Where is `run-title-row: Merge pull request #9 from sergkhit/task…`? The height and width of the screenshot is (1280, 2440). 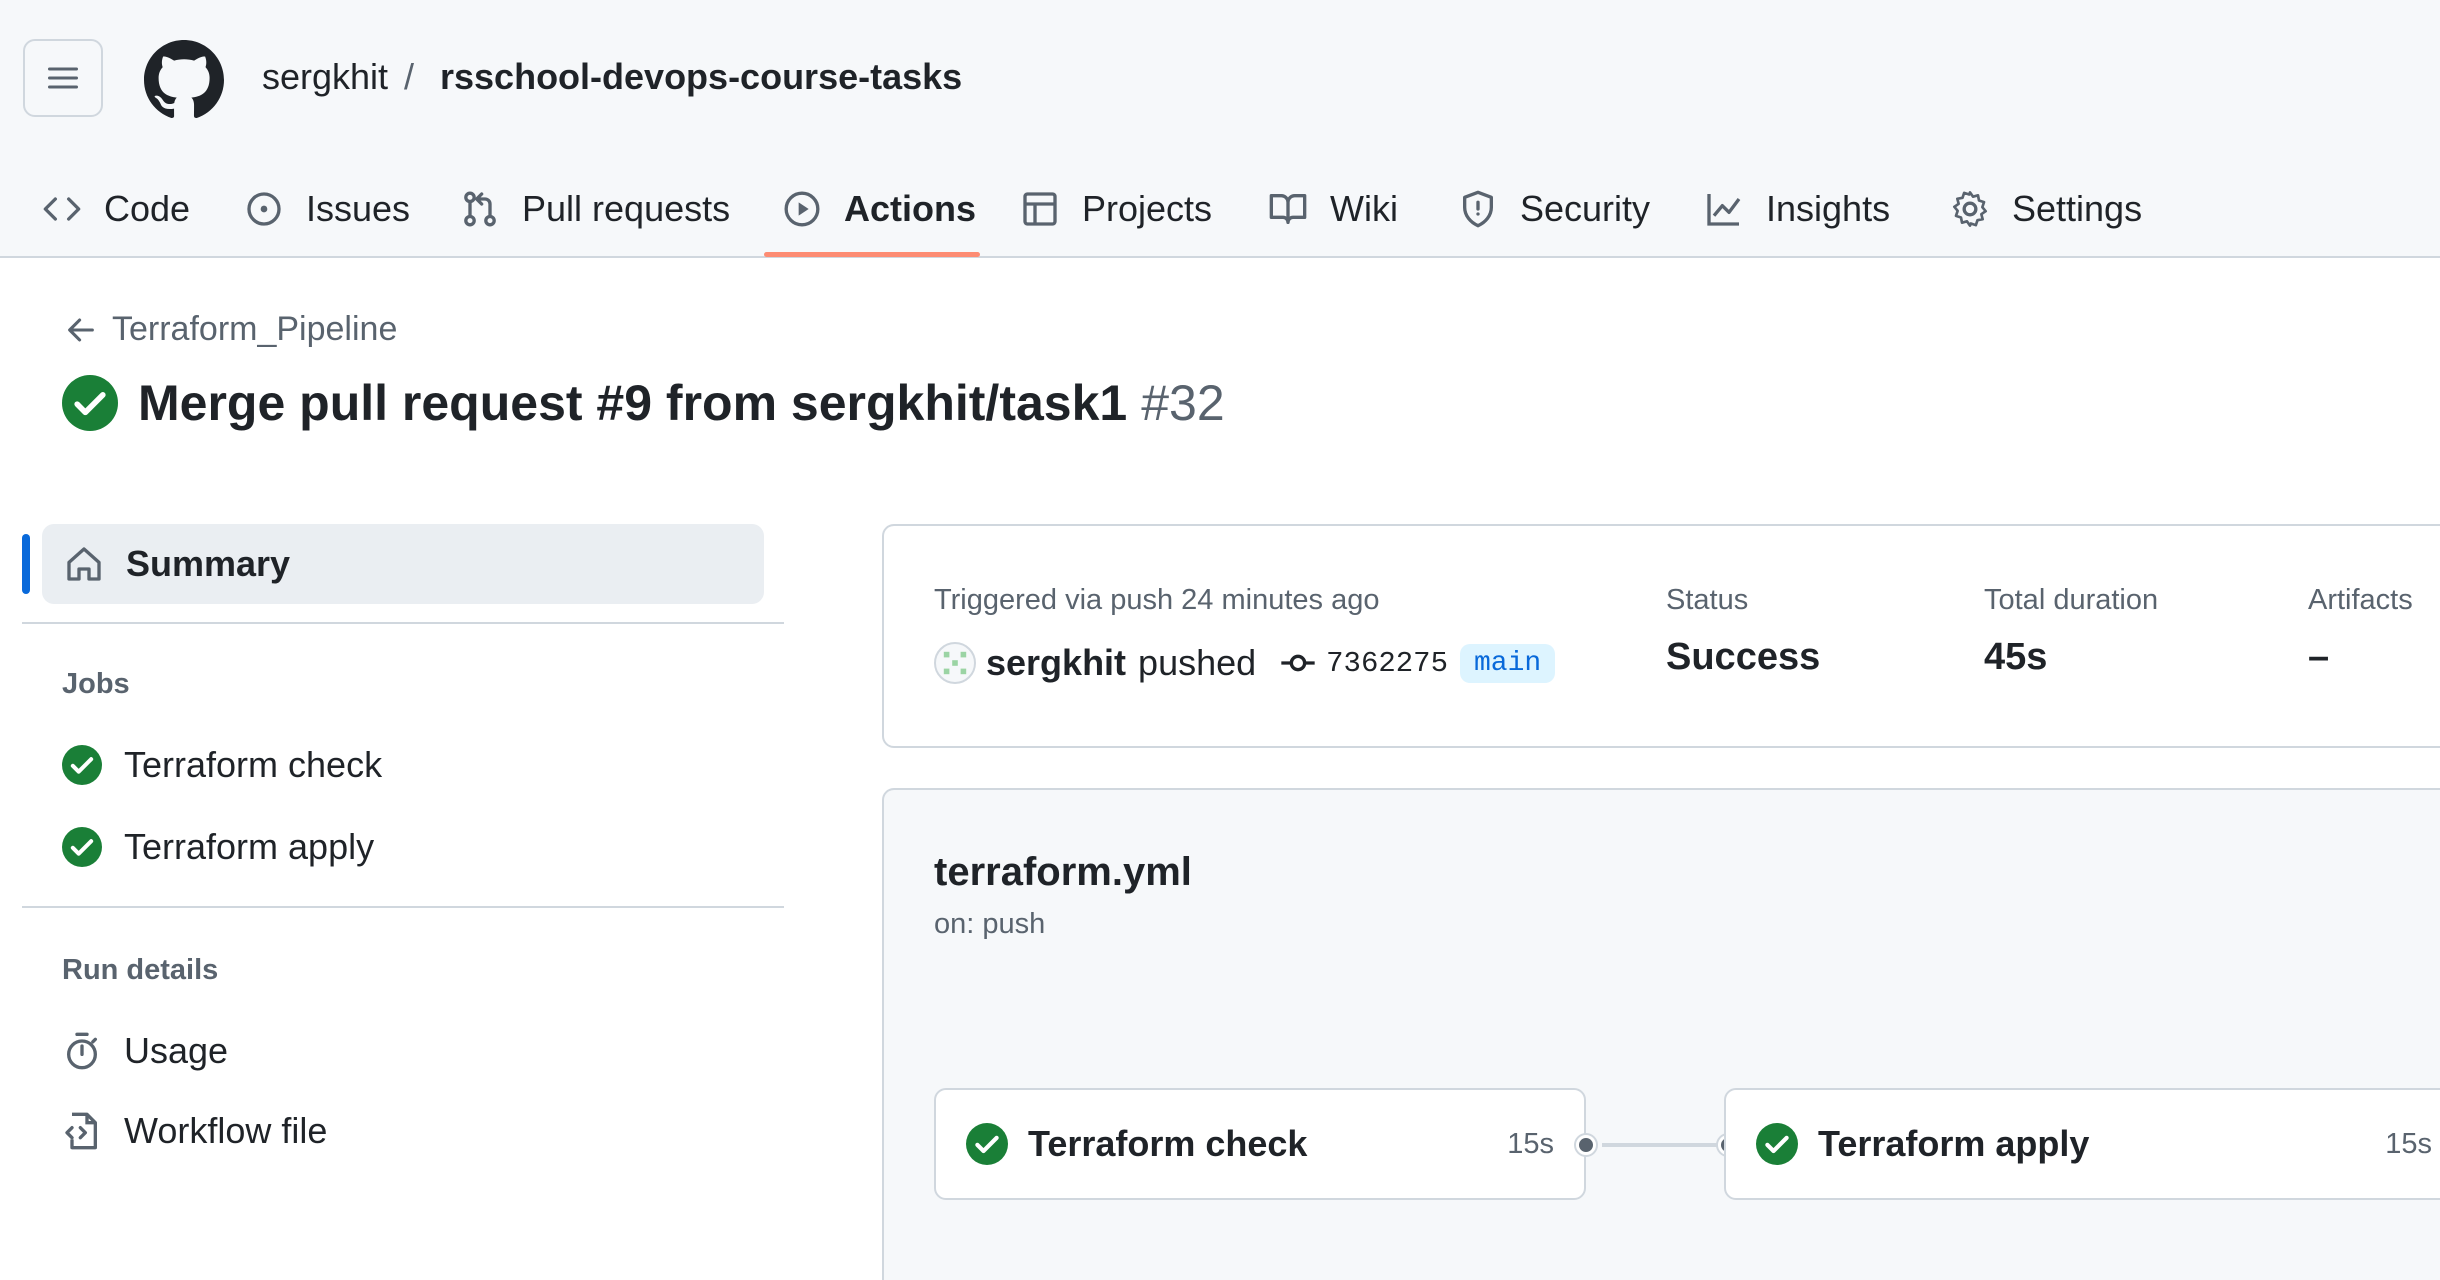
run-title-row: Merge pull request #9 from sergkhit/task… is located at coordinates (643, 403).